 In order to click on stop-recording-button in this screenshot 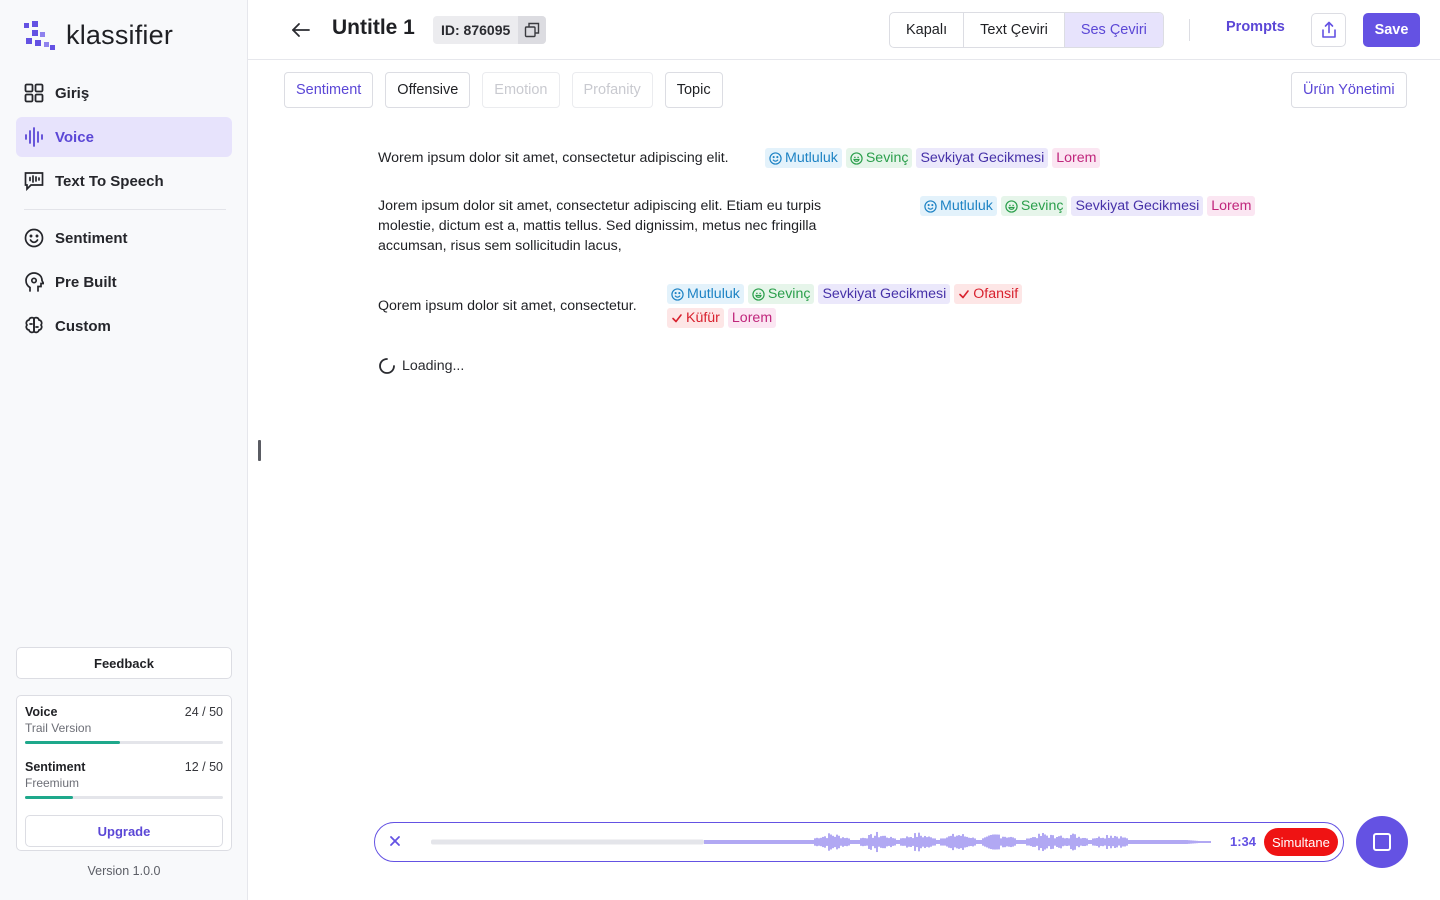, I will do `click(1382, 842)`.